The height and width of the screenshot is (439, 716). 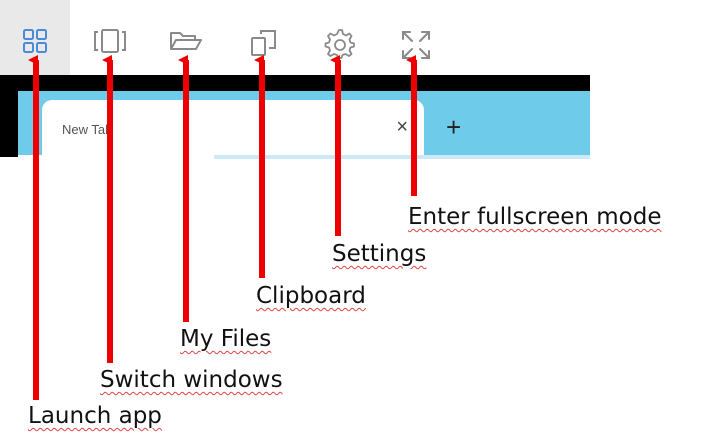 I want to click on tab-new-tab: New Tab ×, so click(x=233, y=129).